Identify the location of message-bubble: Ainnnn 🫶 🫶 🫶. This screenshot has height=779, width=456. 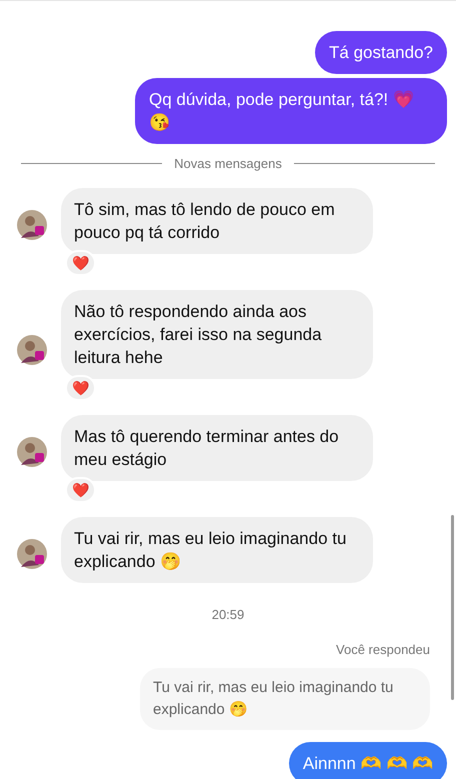
(367, 760).